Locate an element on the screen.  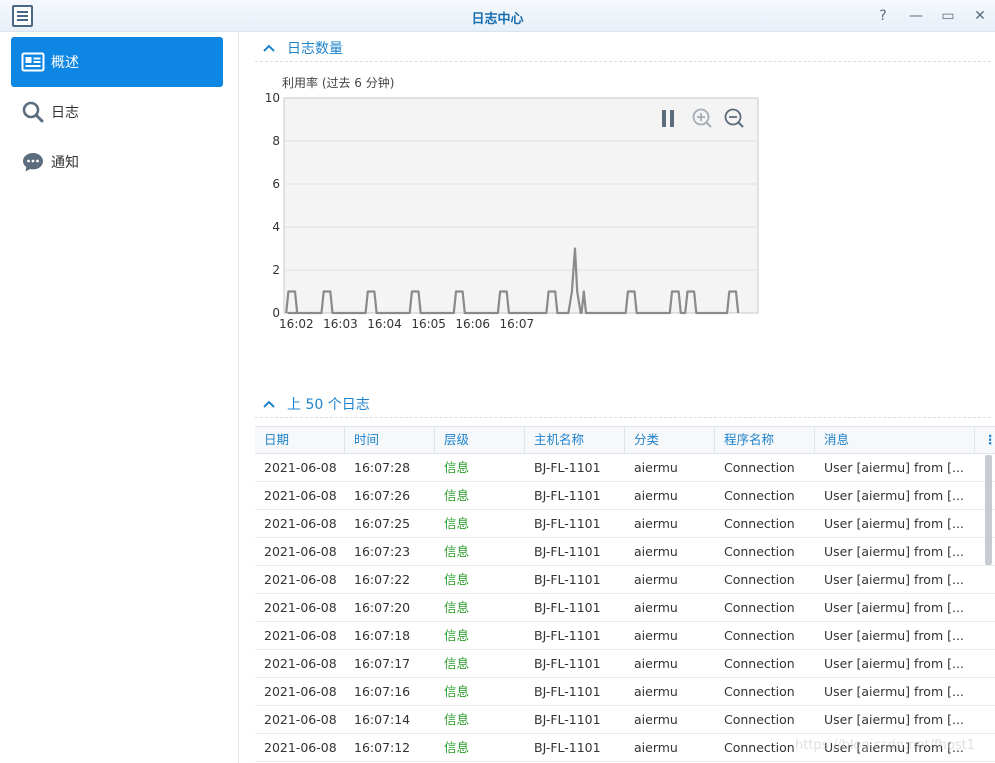
maximize-button: ▭ is located at coordinates (948, 16).